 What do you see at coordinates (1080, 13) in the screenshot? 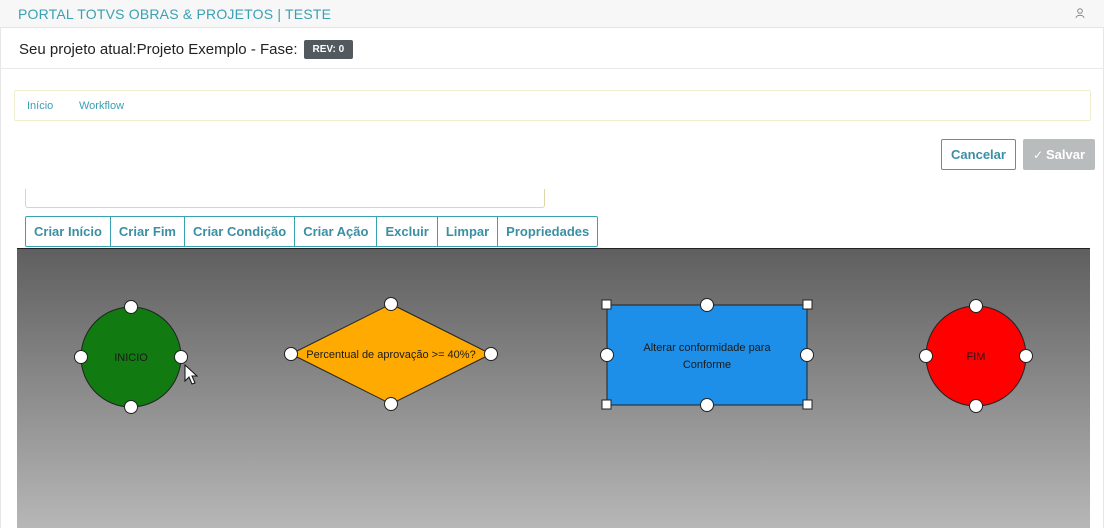
I see `user-icon` at bounding box center [1080, 13].